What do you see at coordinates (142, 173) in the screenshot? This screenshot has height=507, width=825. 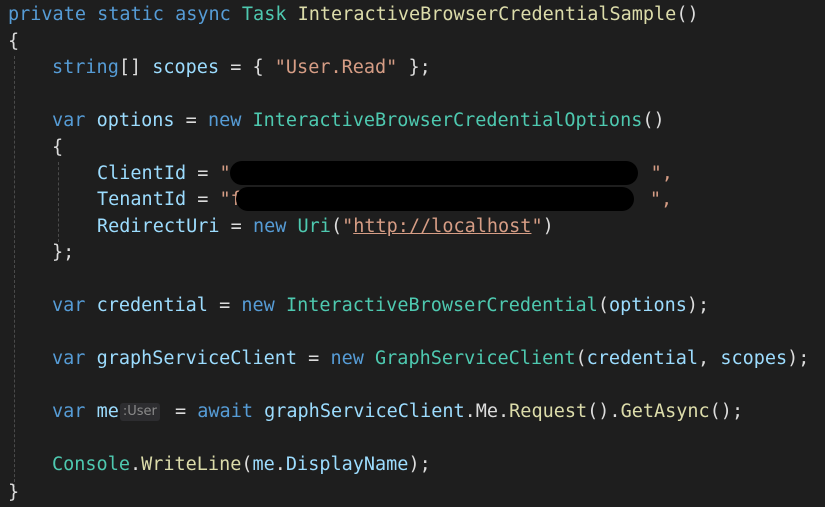 I see `property-client-id: ClientId` at bounding box center [142, 173].